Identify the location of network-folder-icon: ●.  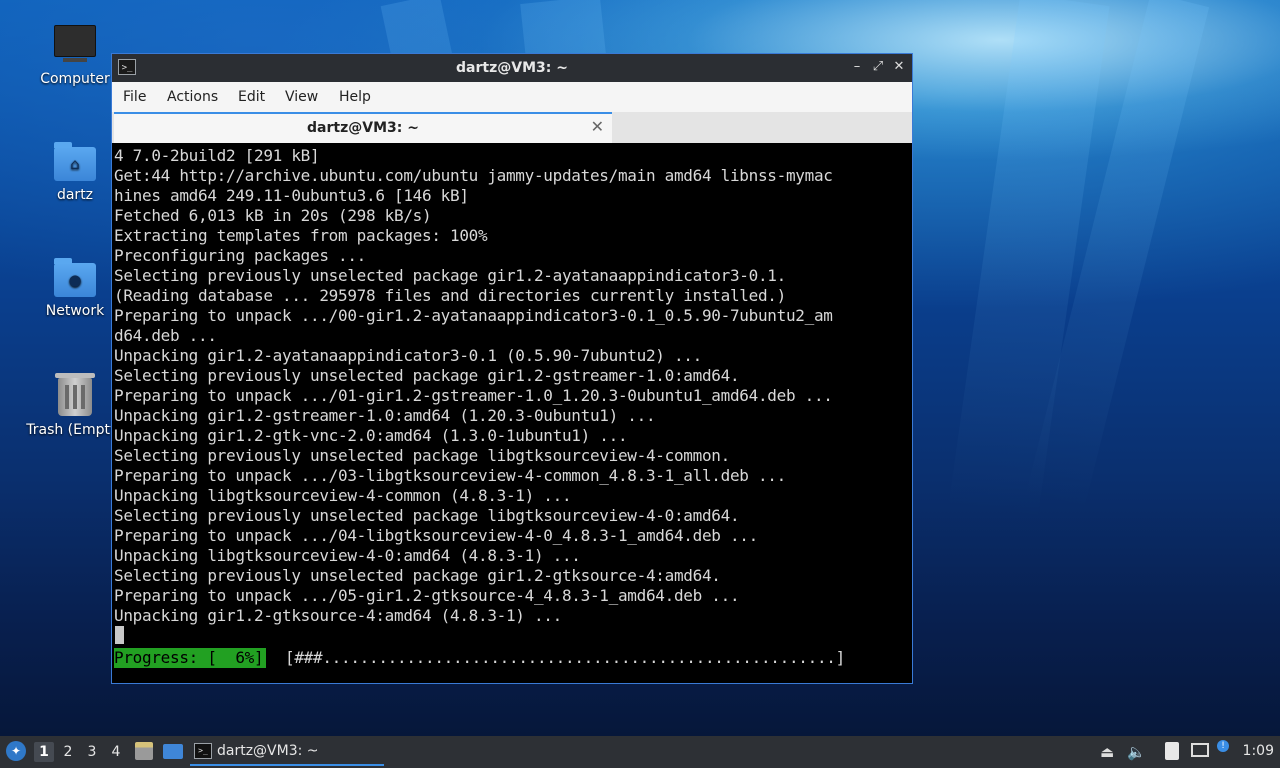
(75, 277).